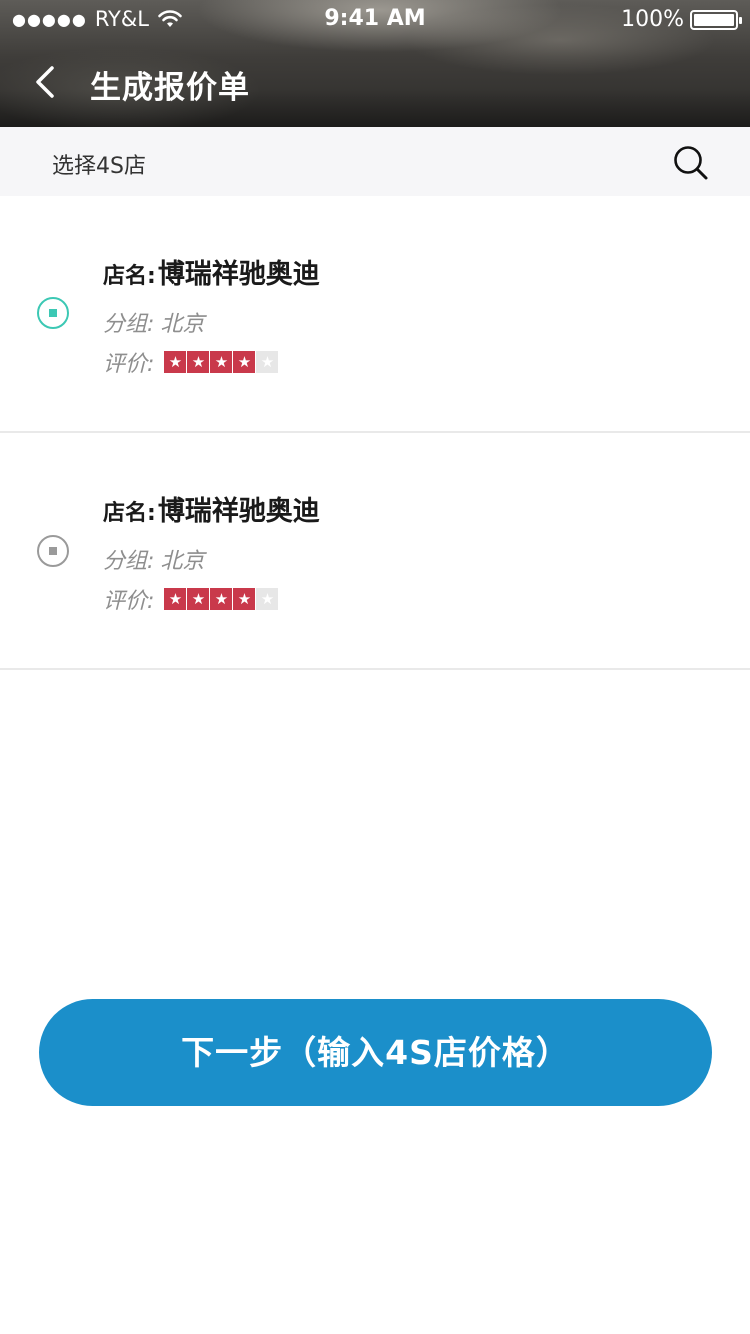 This screenshot has width=750, height=1334. Describe the element at coordinates (375, 1052) in the screenshot. I see `next-step-button: 下一步（输入4S店价格）` at that location.